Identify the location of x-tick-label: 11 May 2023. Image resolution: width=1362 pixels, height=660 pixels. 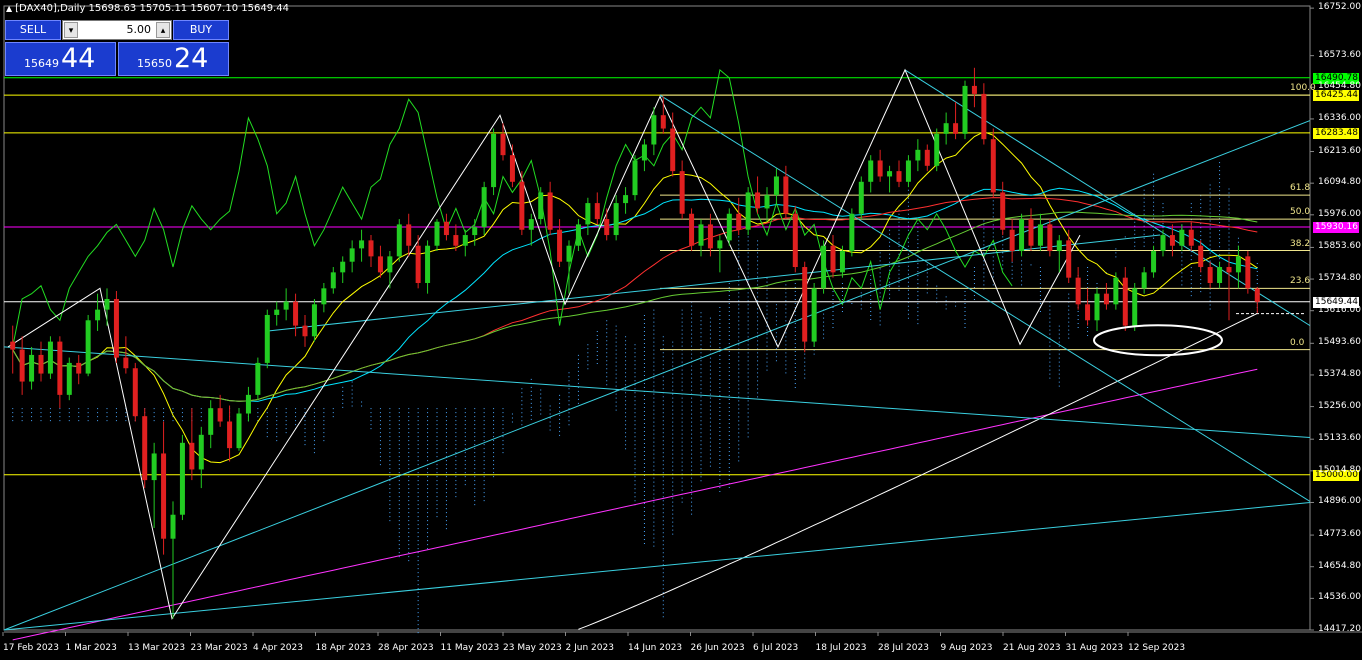
(470, 648).